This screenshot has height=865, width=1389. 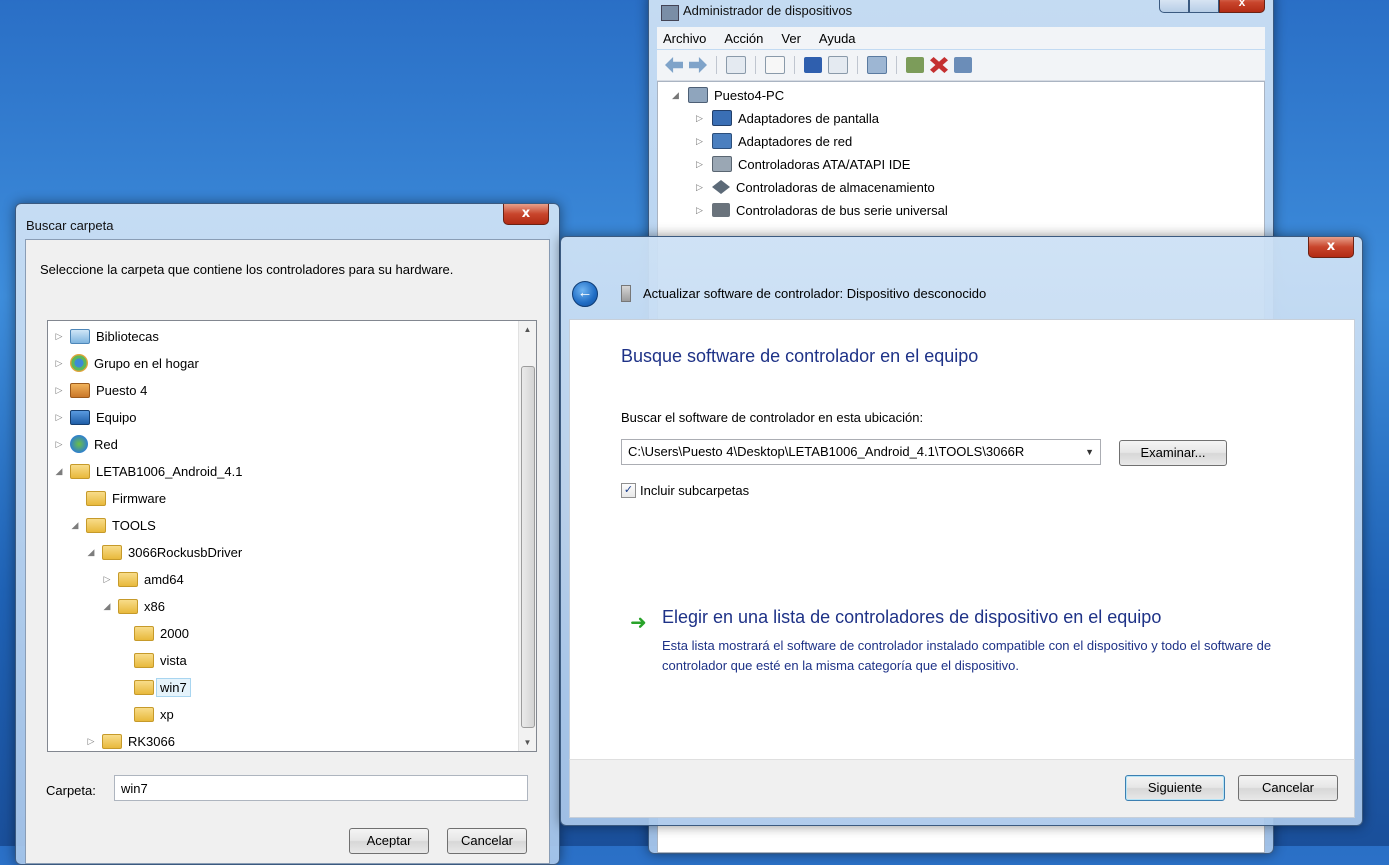 I want to click on folder-field, so click(x=321, y=788).